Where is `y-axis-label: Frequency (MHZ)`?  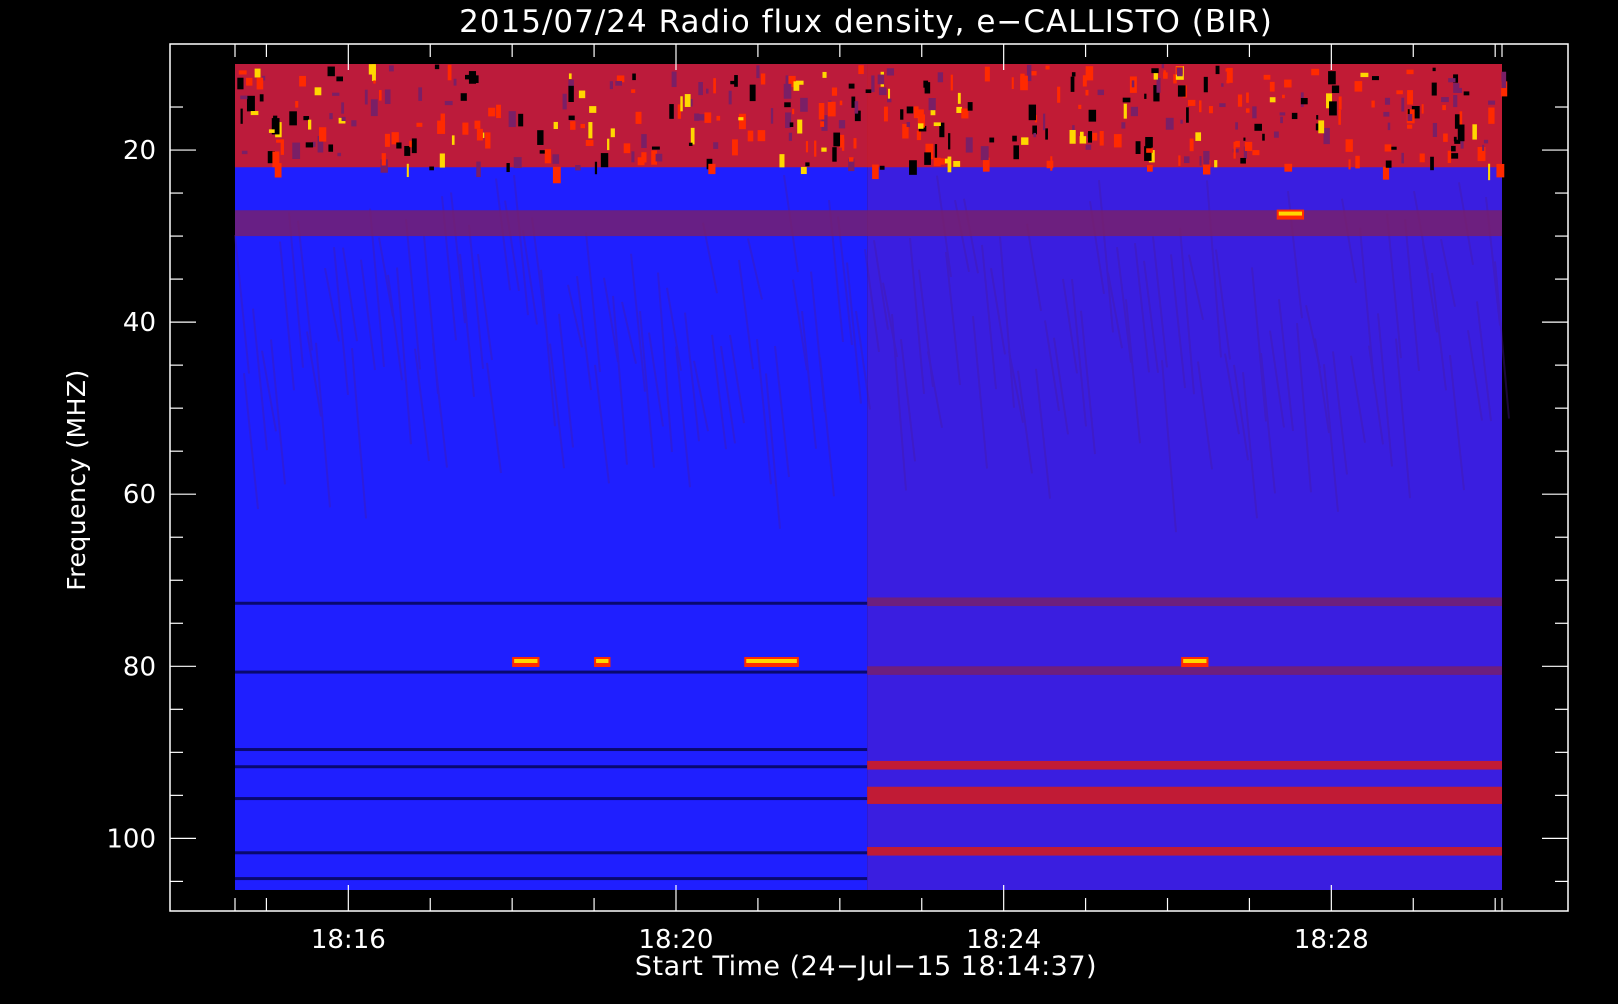 y-axis-label: Frequency (MHZ) is located at coordinates (76, 480).